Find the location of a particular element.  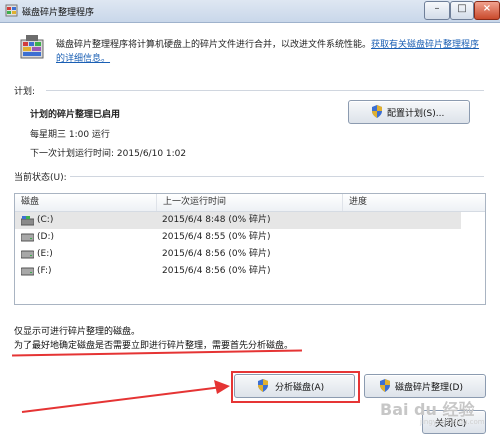

defrag-disk-button: 磁盘碎片整理(D) is located at coordinates (425, 386).